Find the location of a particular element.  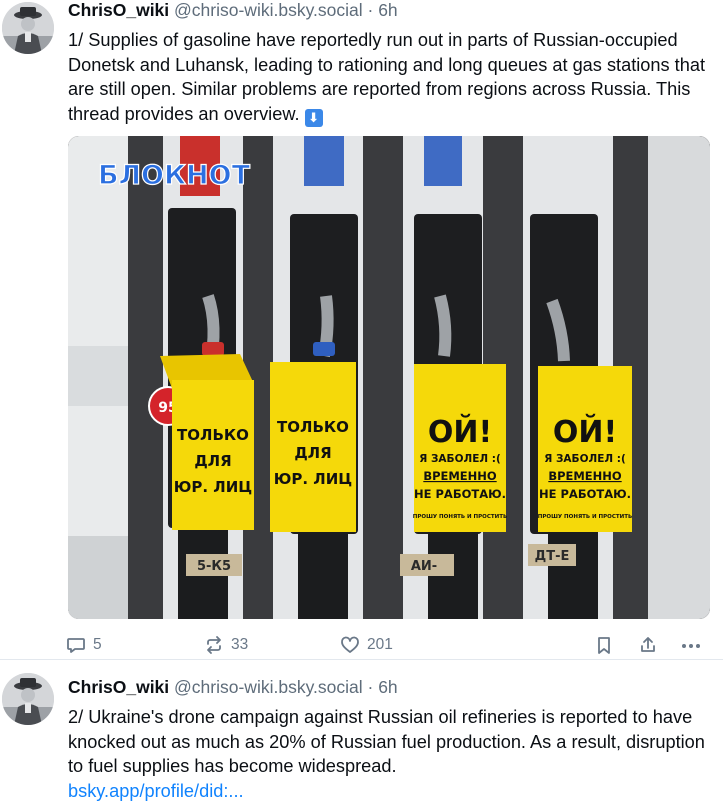

sign-4-line-1: ОЙ! is located at coordinates (585, 432).